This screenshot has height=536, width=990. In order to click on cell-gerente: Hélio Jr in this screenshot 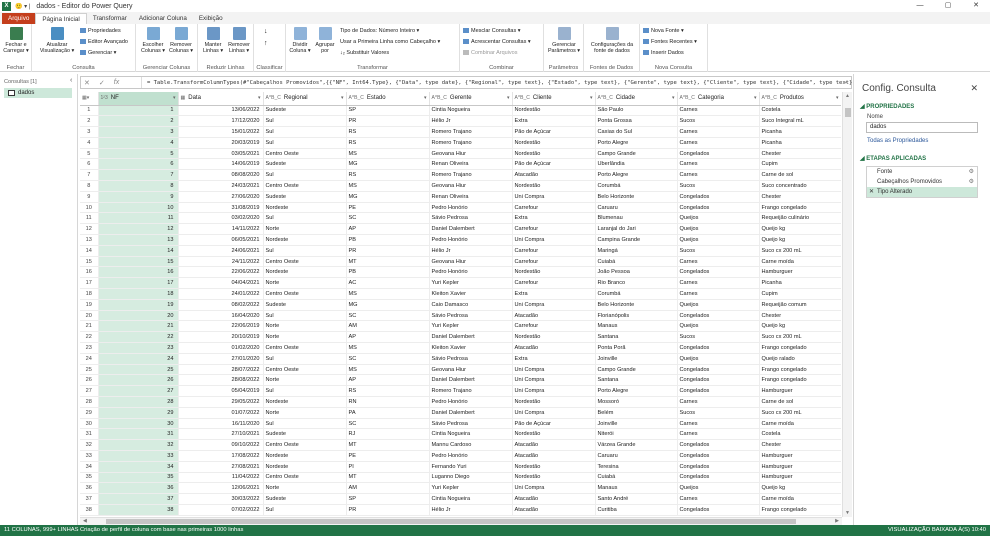, I will do `click(471, 121)`.